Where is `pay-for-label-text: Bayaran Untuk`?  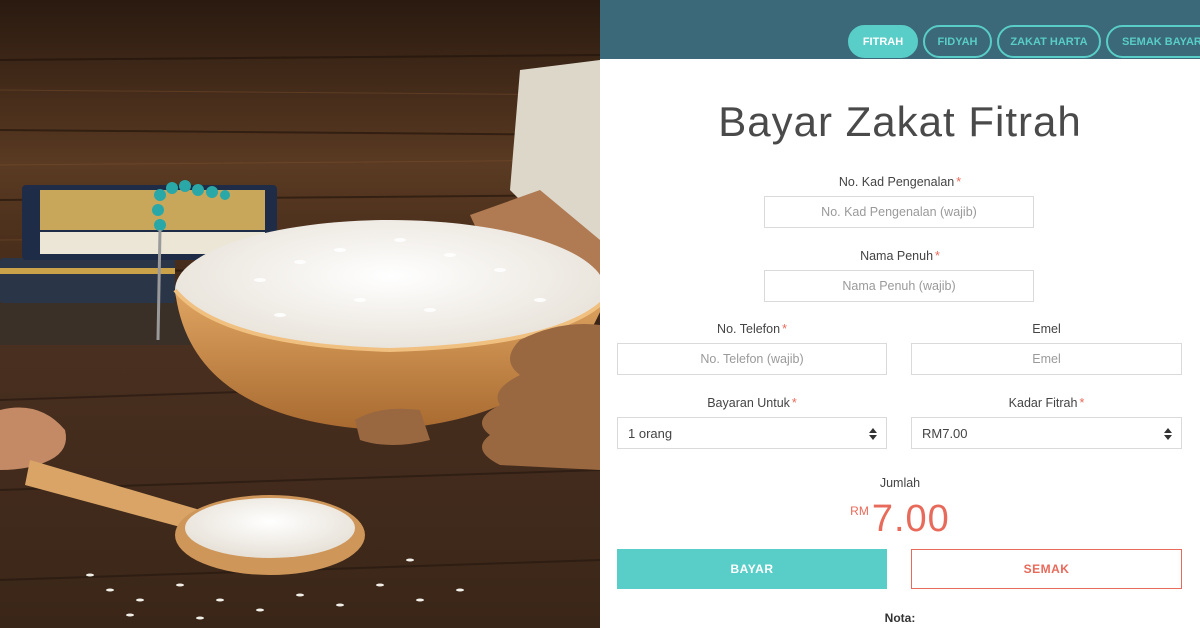
pay-for-label-text: Bayaran Untuk is located at coordinates (748, 403).